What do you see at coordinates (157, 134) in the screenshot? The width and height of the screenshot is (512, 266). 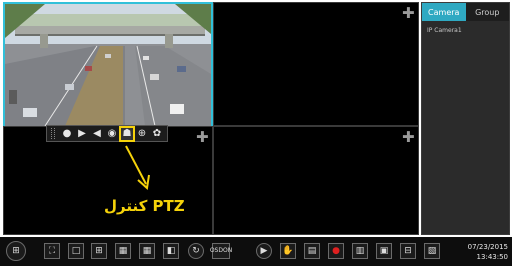 I see `color-icon: ✿` at bounding box center [157, 134].